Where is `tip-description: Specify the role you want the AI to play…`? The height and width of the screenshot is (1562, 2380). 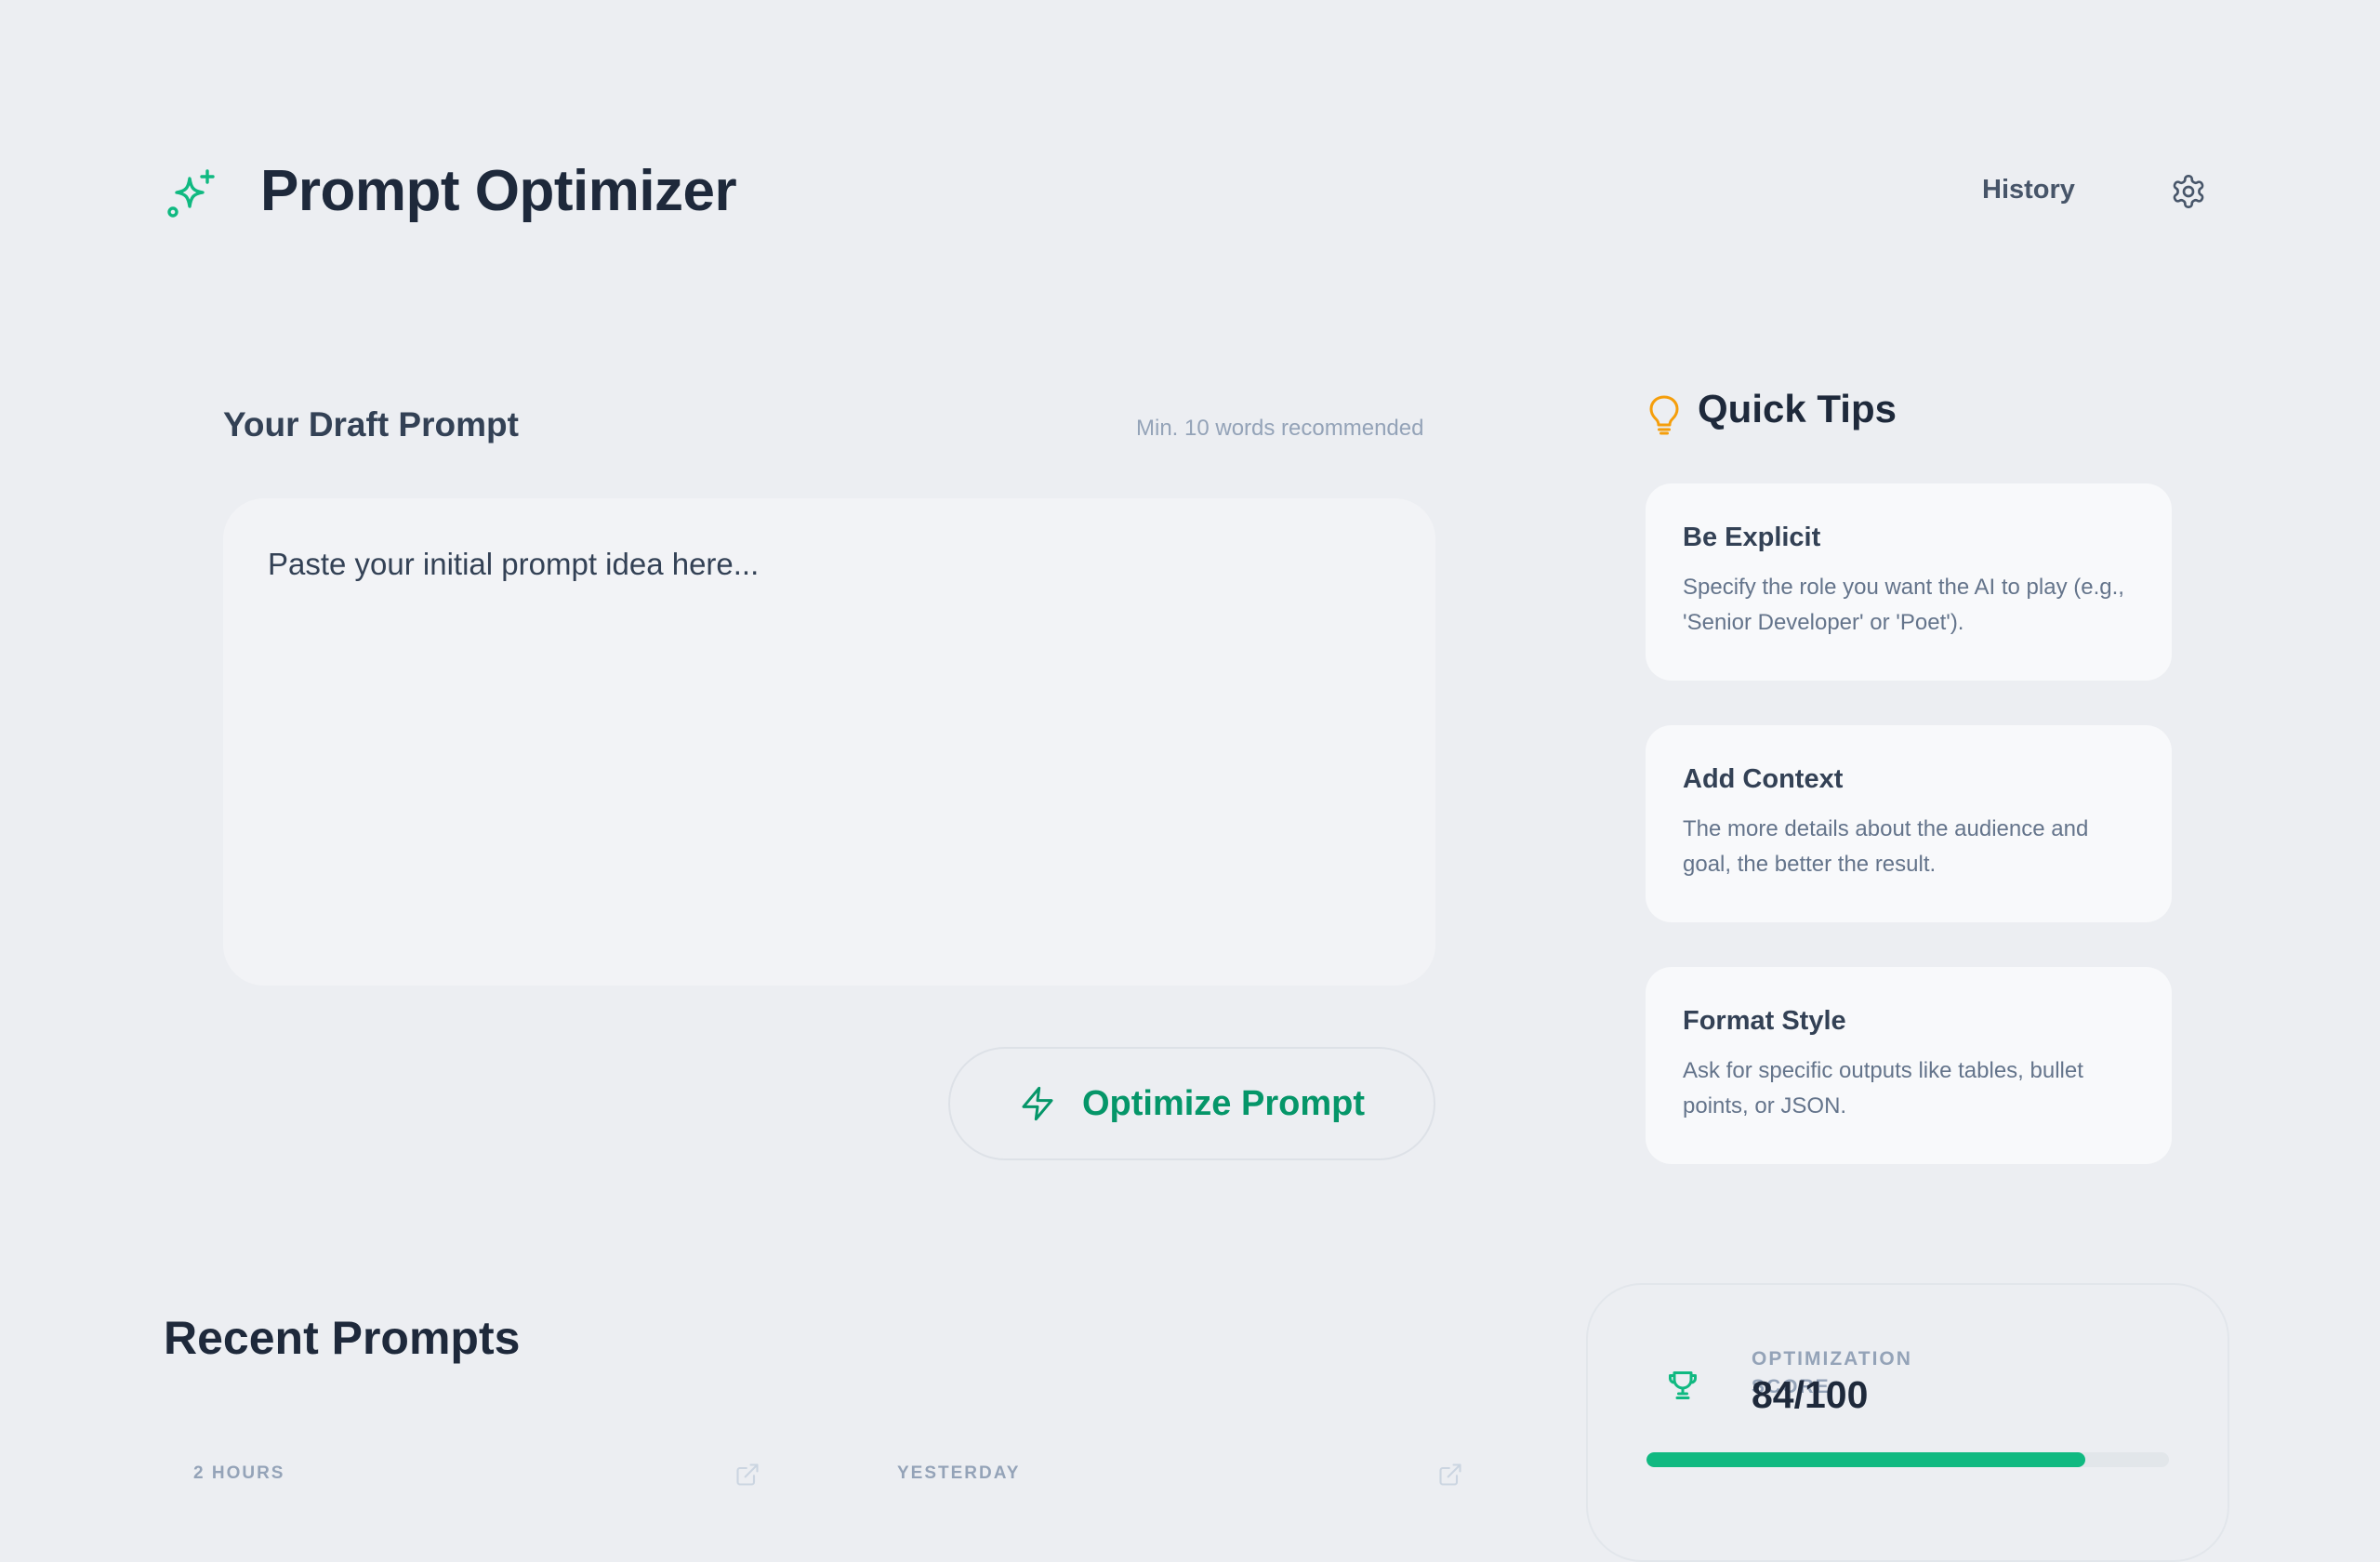
tip-description: Specify the role you want the AI to play… is located at coordinates (1903, 605).